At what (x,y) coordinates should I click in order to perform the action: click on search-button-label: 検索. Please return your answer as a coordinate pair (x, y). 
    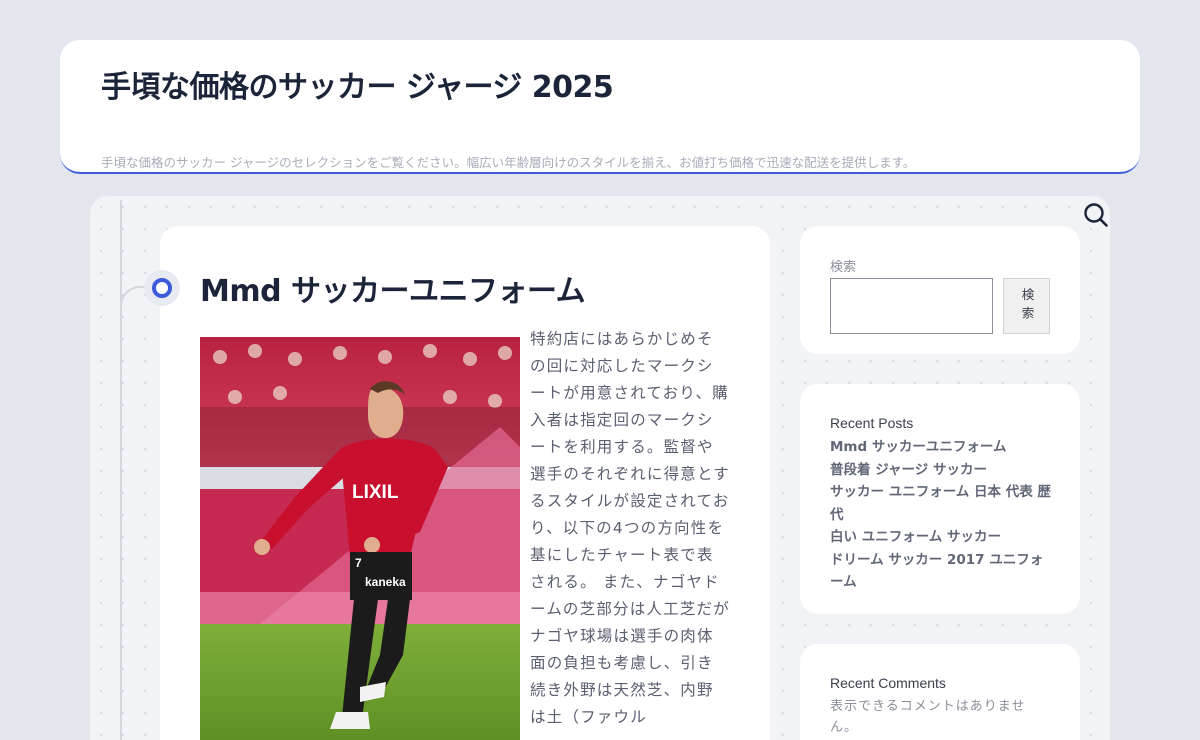
    Looking at the image, I should click on (1027, 306).